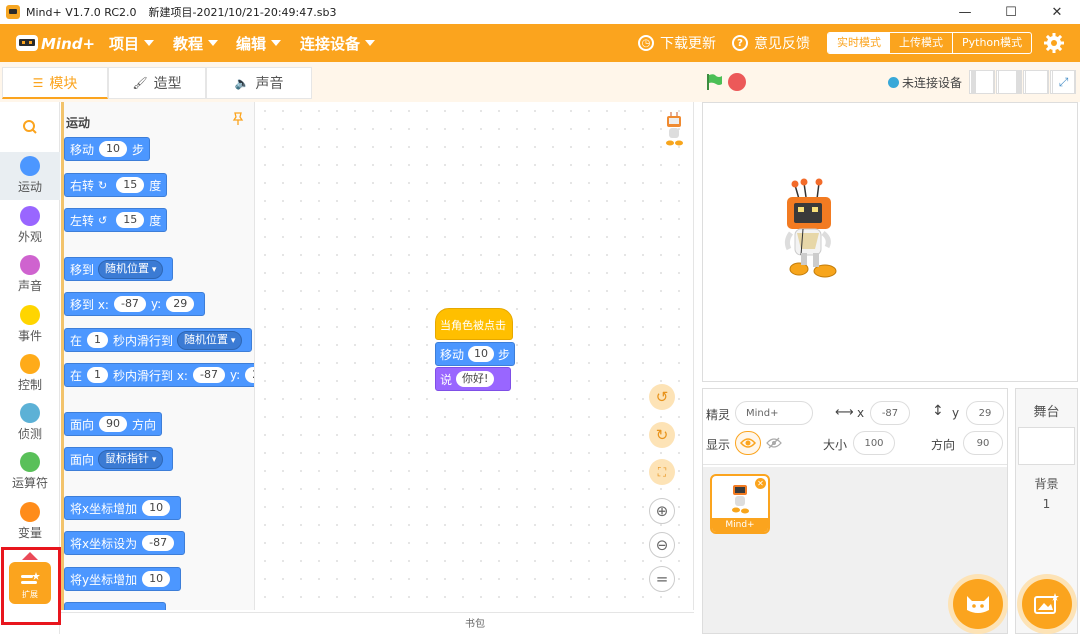 This screenshot has width=1080, height=637. Describe the element at coordinates (119, 459) in the screenshot. I see `block-point-towards: 面向 鼠标指针` at that location.